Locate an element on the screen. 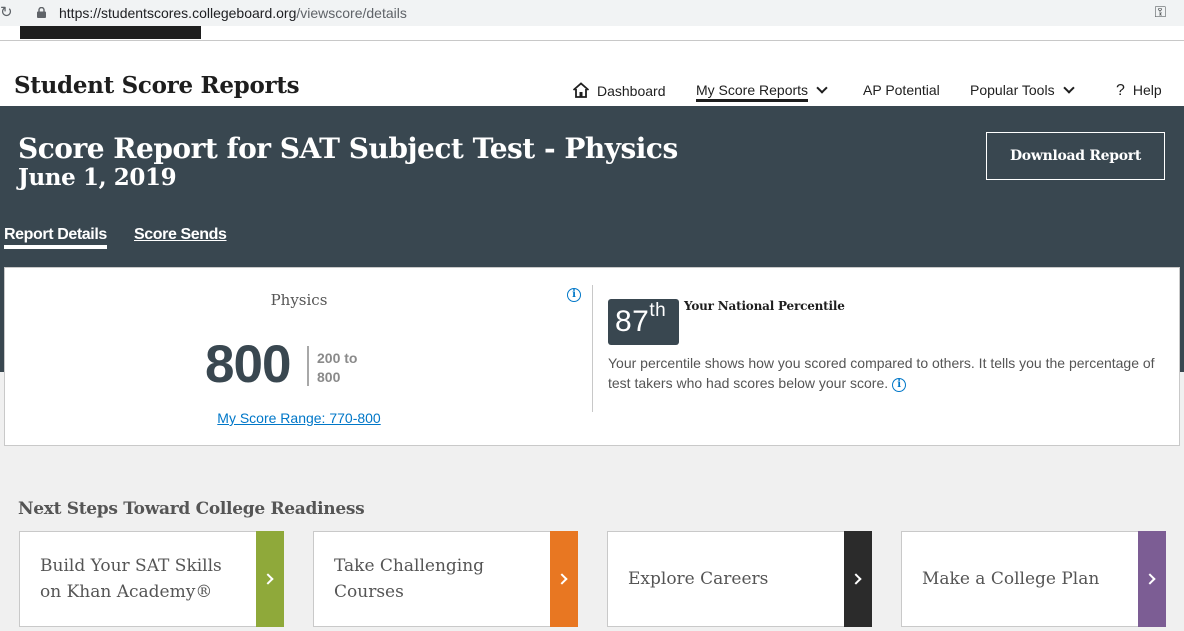 The height and width of the screenshot is (631, 1184). percentile-label: Your National Percentile is located at coordinates (764, 306).